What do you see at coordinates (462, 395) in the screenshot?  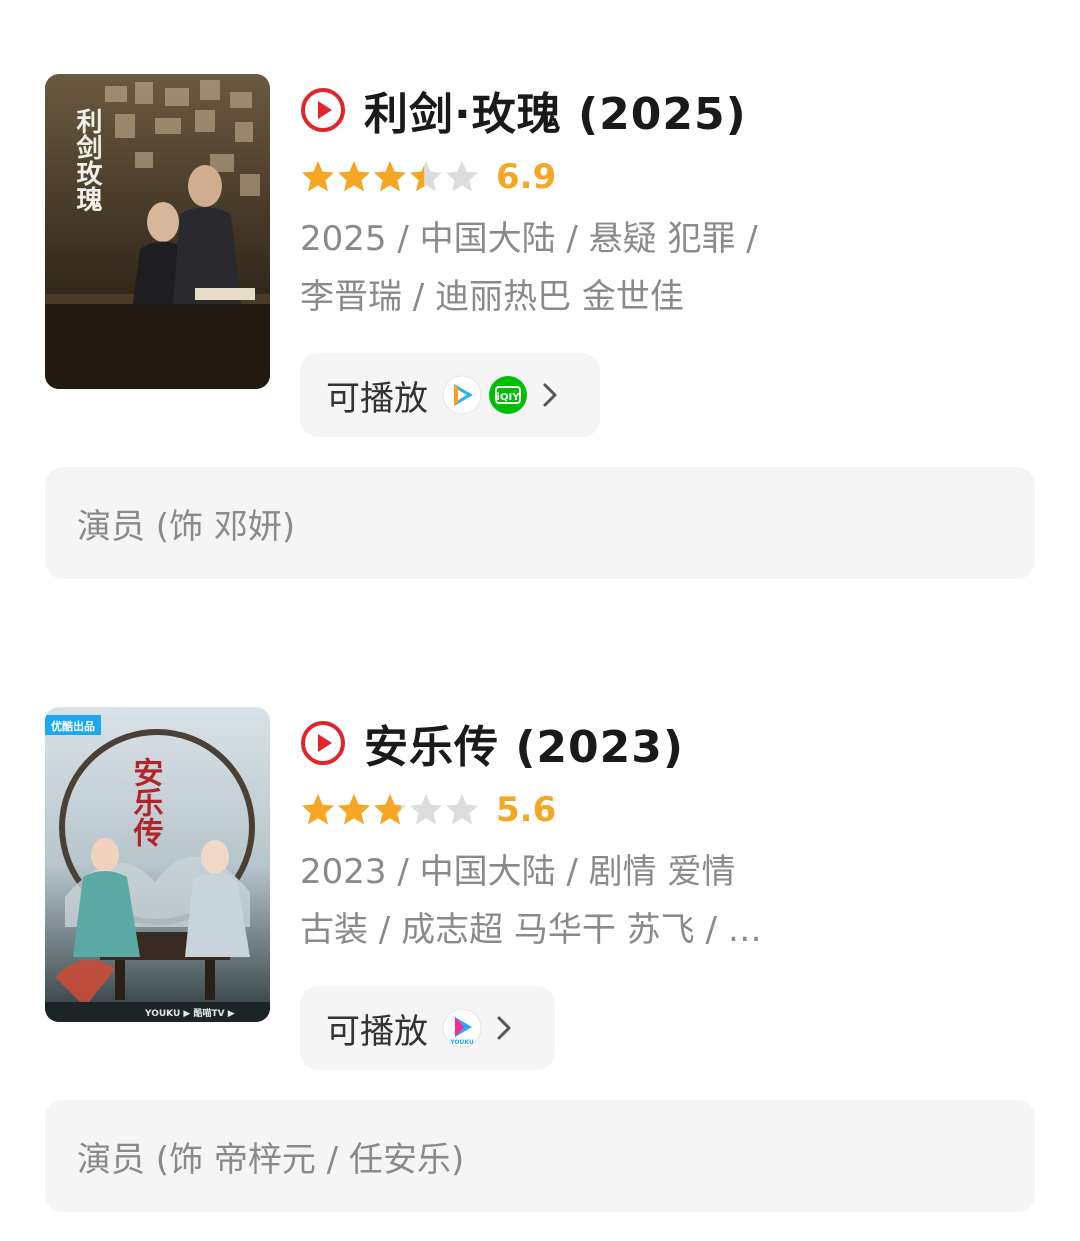 I see `tencent-video-icon` at bounding box center [462, 395].